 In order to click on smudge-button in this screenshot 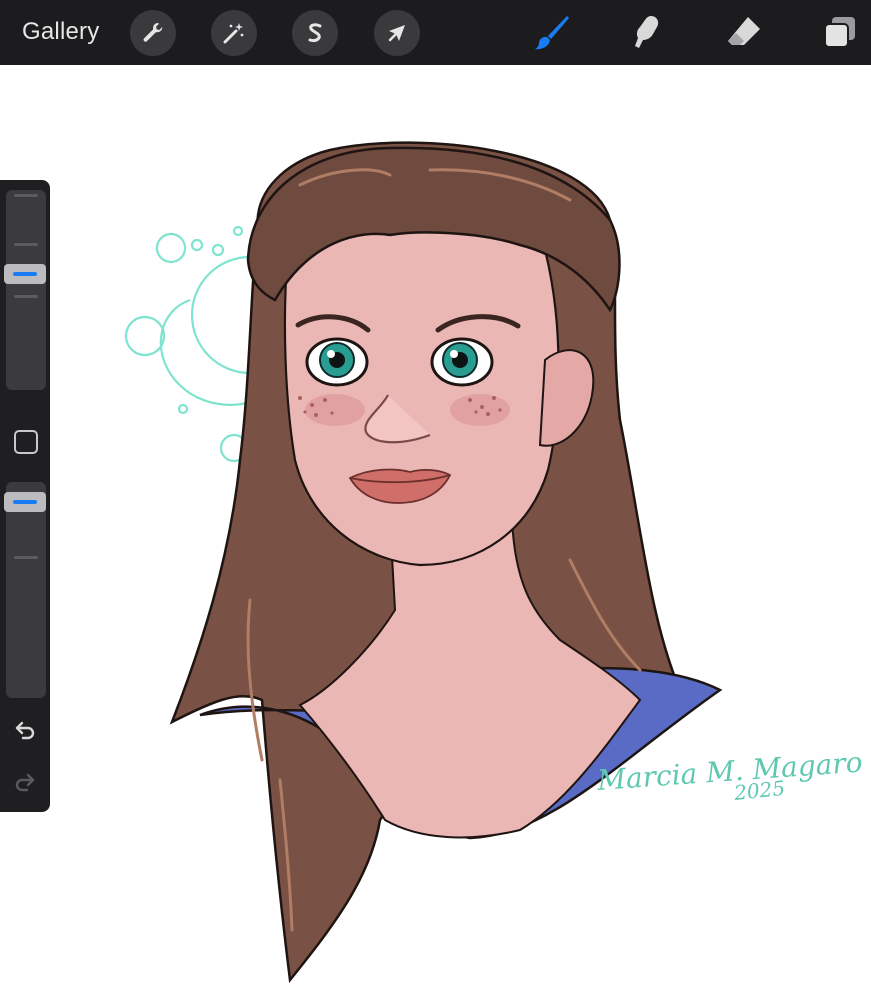, I will do `click(649, 32)`.